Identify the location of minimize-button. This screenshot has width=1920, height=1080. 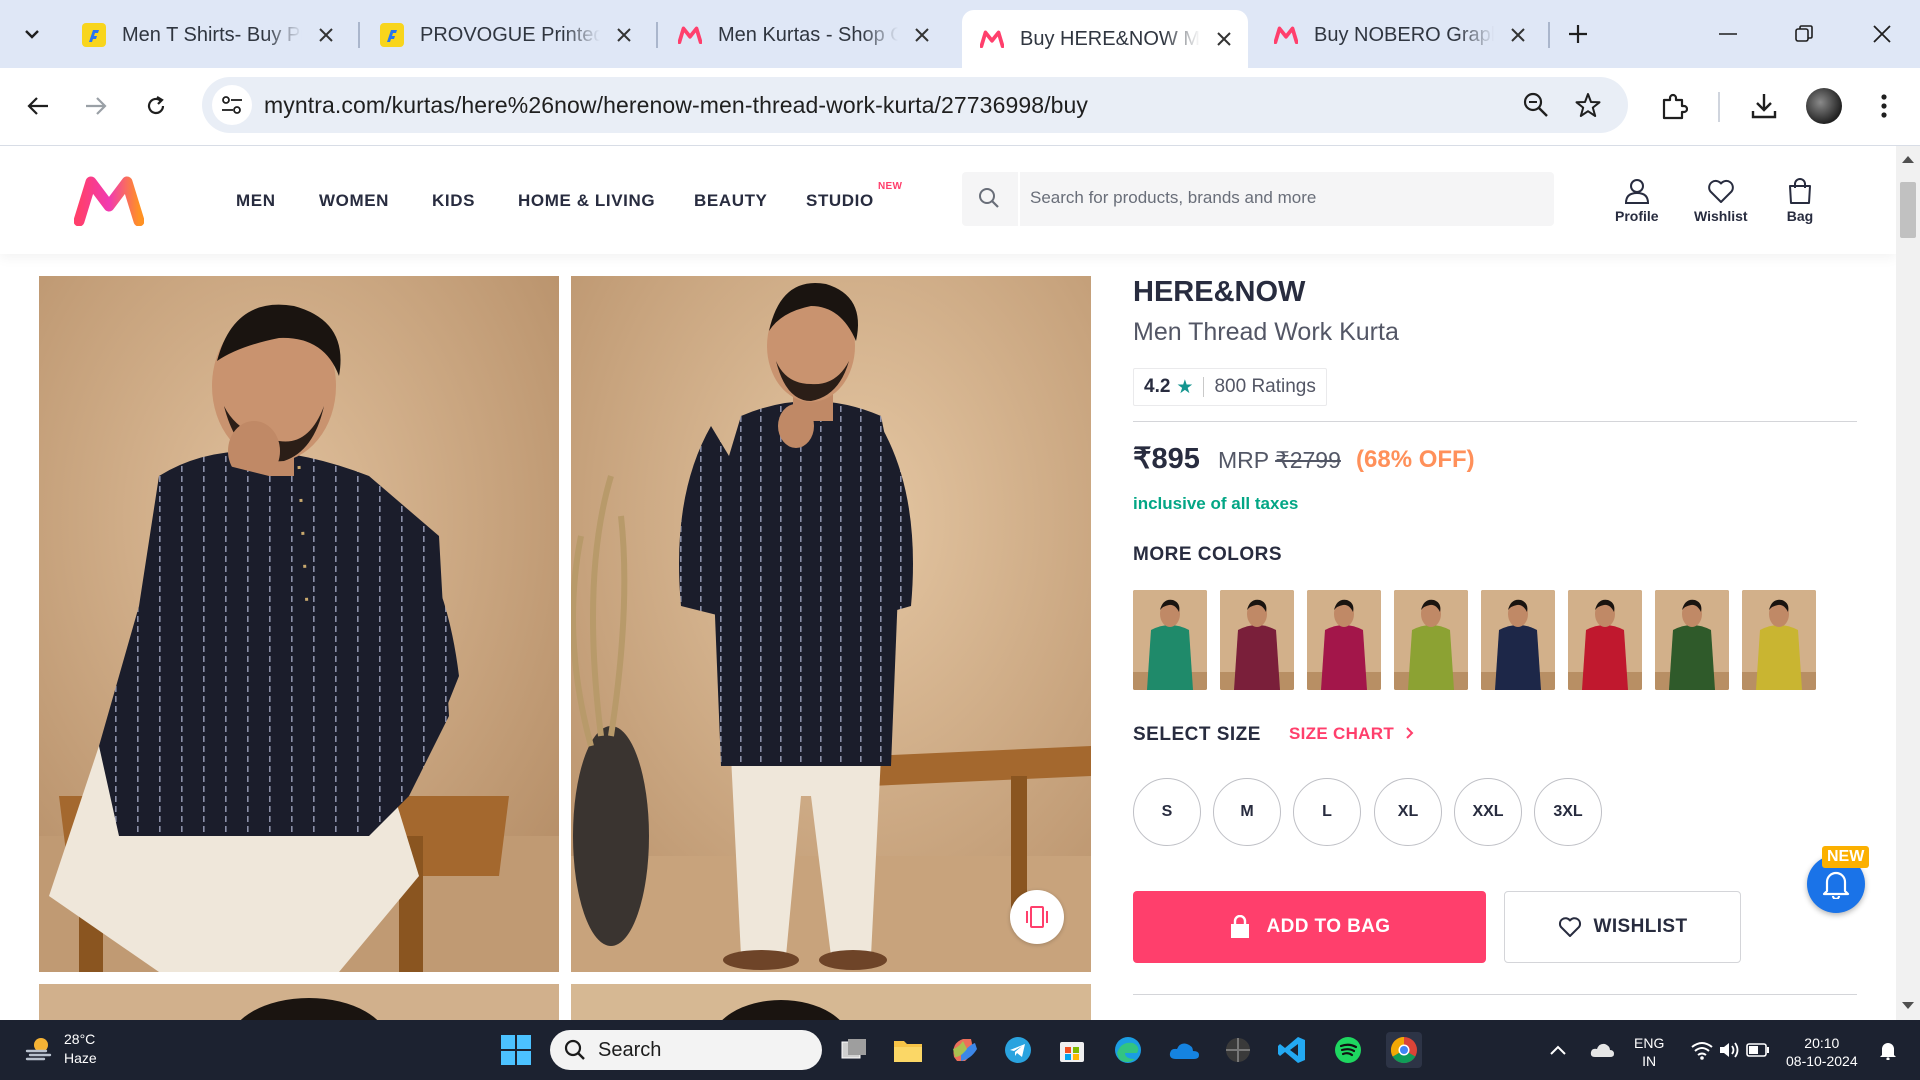
(1728, 34).